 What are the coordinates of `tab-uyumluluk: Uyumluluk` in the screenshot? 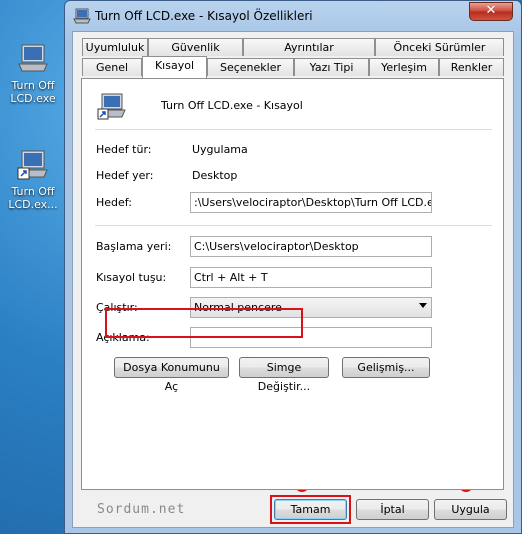 It's located at (115, 47).